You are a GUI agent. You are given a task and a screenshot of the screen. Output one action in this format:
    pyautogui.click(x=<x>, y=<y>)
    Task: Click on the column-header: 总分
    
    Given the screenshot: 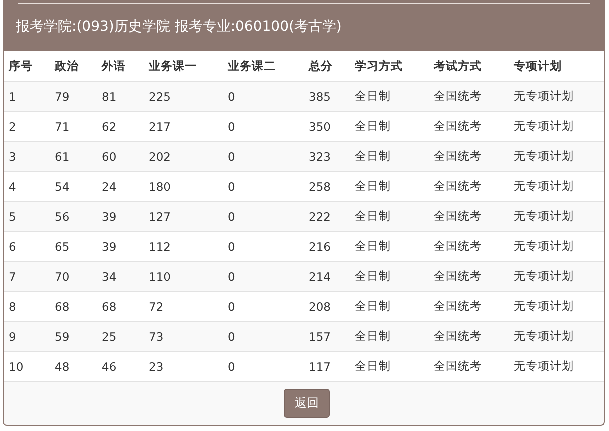 What is the action you would take?
    pyautogui.click(x=321, y=66)
    